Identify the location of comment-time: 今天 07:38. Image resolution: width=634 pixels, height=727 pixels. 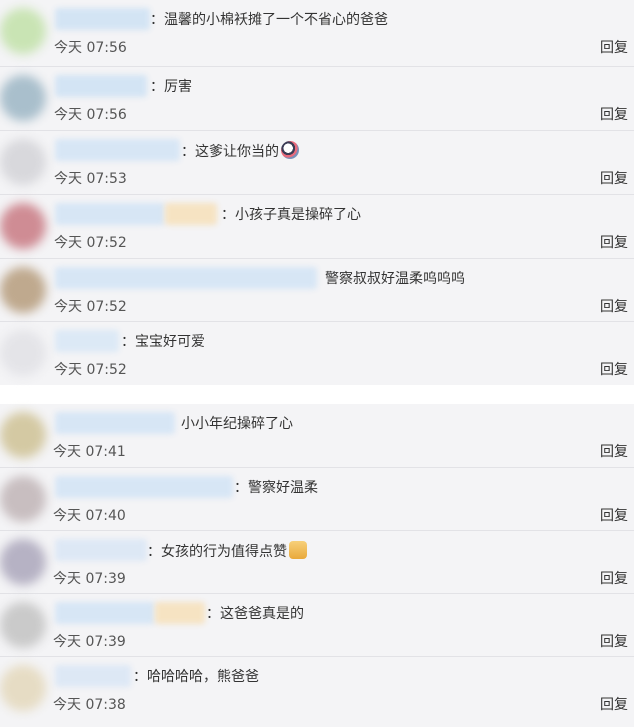
(89, 705).